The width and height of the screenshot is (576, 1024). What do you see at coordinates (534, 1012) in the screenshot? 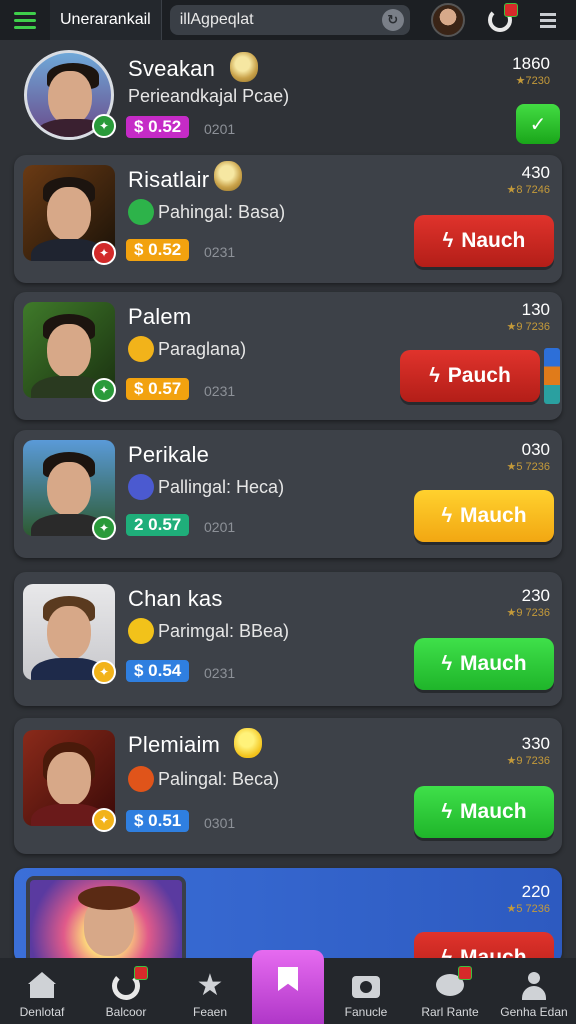
I see `nav-label: Genha Edan` at bounding box center [534, 1012].